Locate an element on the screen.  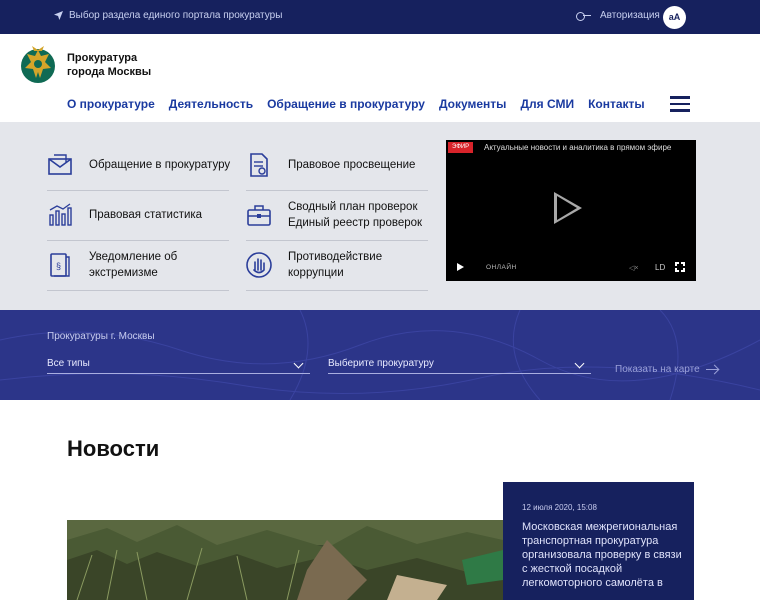
map-section-title: Прокуратуры г. Москвы is located at coordinates (101, 336).